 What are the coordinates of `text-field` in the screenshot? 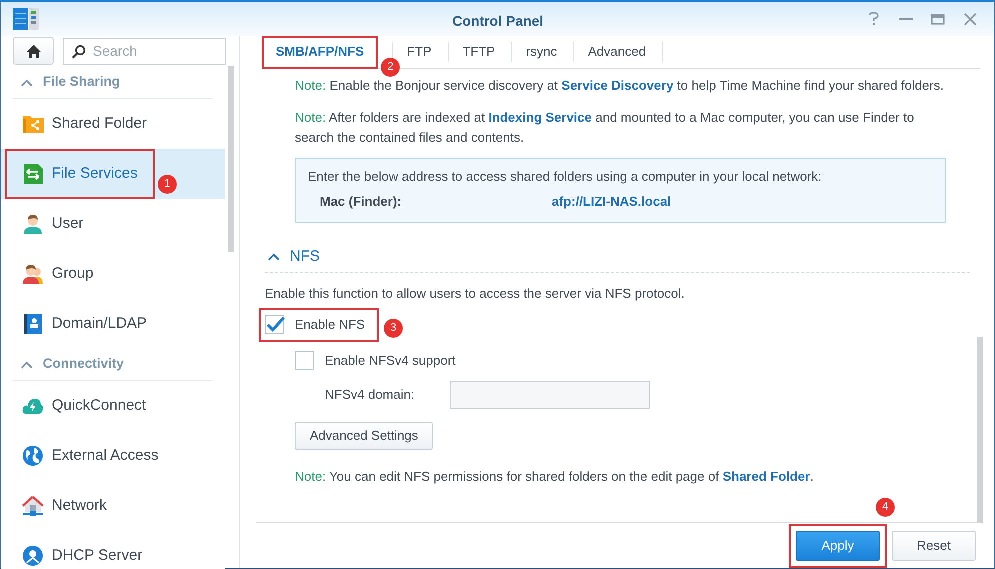 It's located at (550, 394).